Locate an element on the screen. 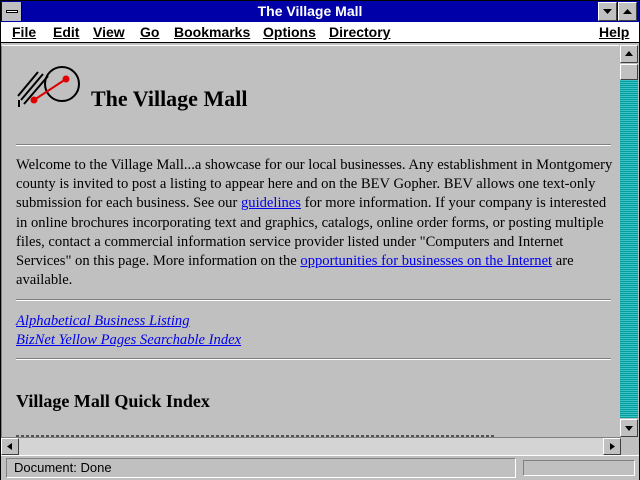 This screenshot has height=480, width=640. menu-options: Options is located at coordinates (289, 32).